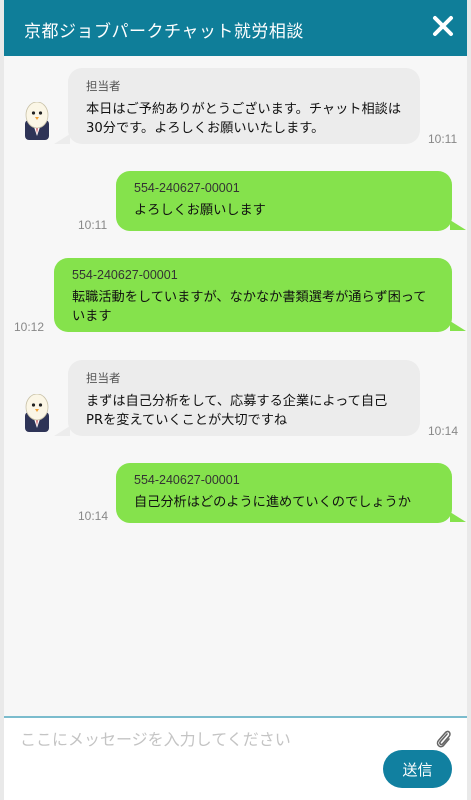  Describe the element at coordinates (272, 502) in the screenshot. I see `message-text: 自己分析はどのように進めていくのでしょうか` at that location.